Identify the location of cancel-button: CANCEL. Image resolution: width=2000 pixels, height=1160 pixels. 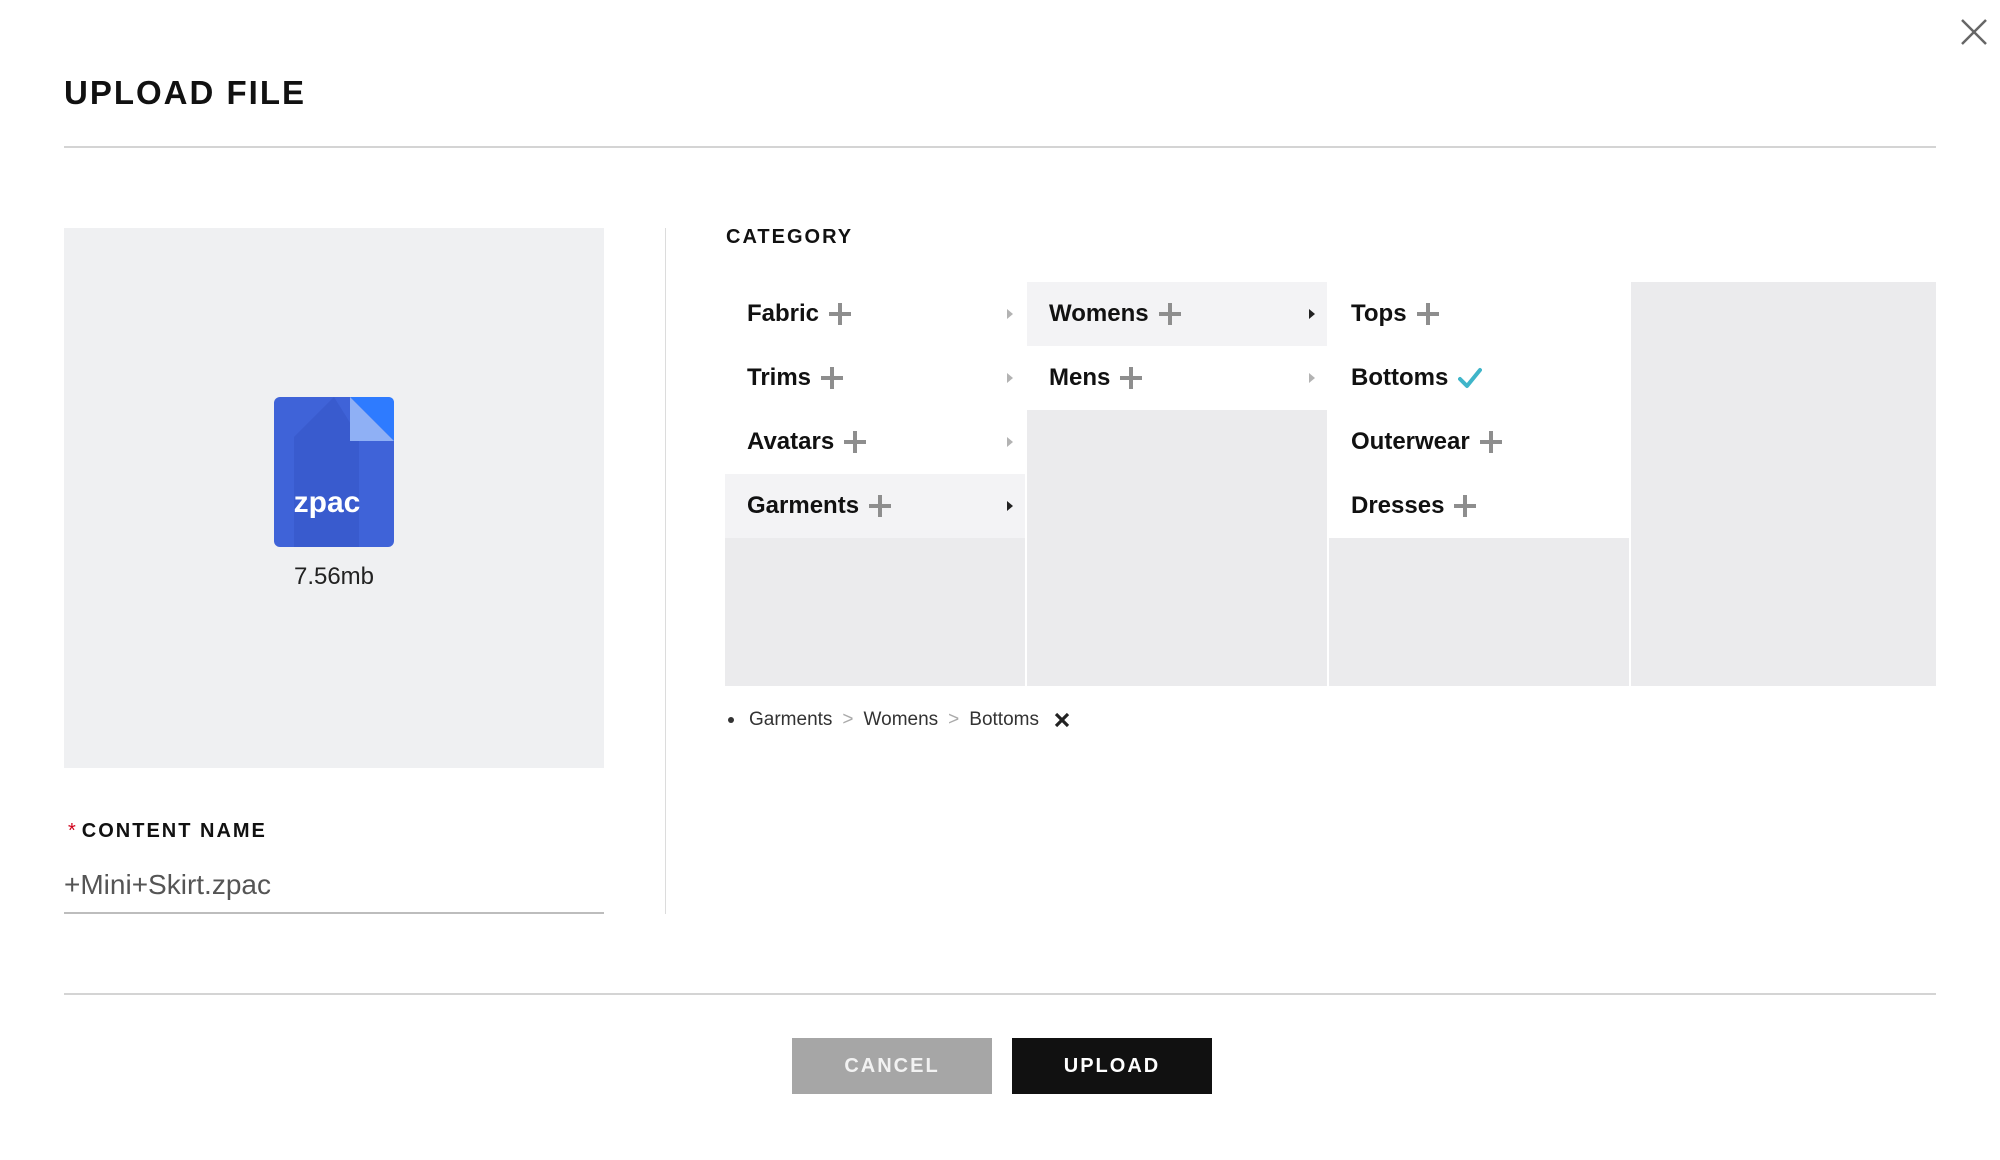
(892, 1066).